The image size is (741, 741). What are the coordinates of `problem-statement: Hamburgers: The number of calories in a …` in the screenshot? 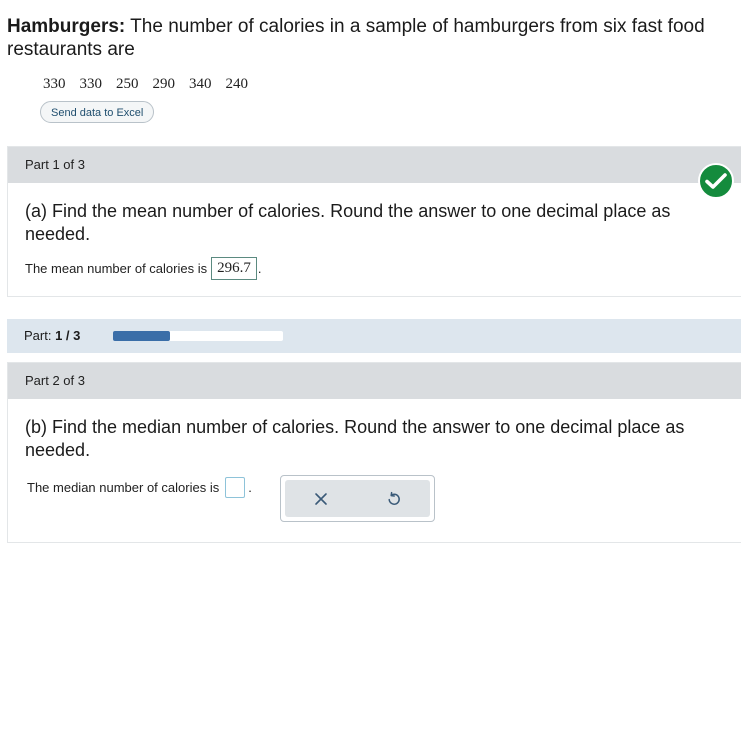 It's located at (367, 38).